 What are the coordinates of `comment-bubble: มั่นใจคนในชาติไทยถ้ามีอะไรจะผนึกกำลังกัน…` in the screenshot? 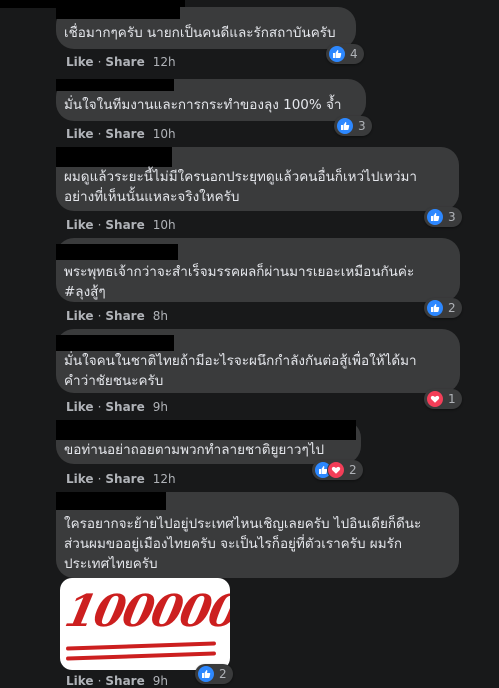 It's located at (258, 361).